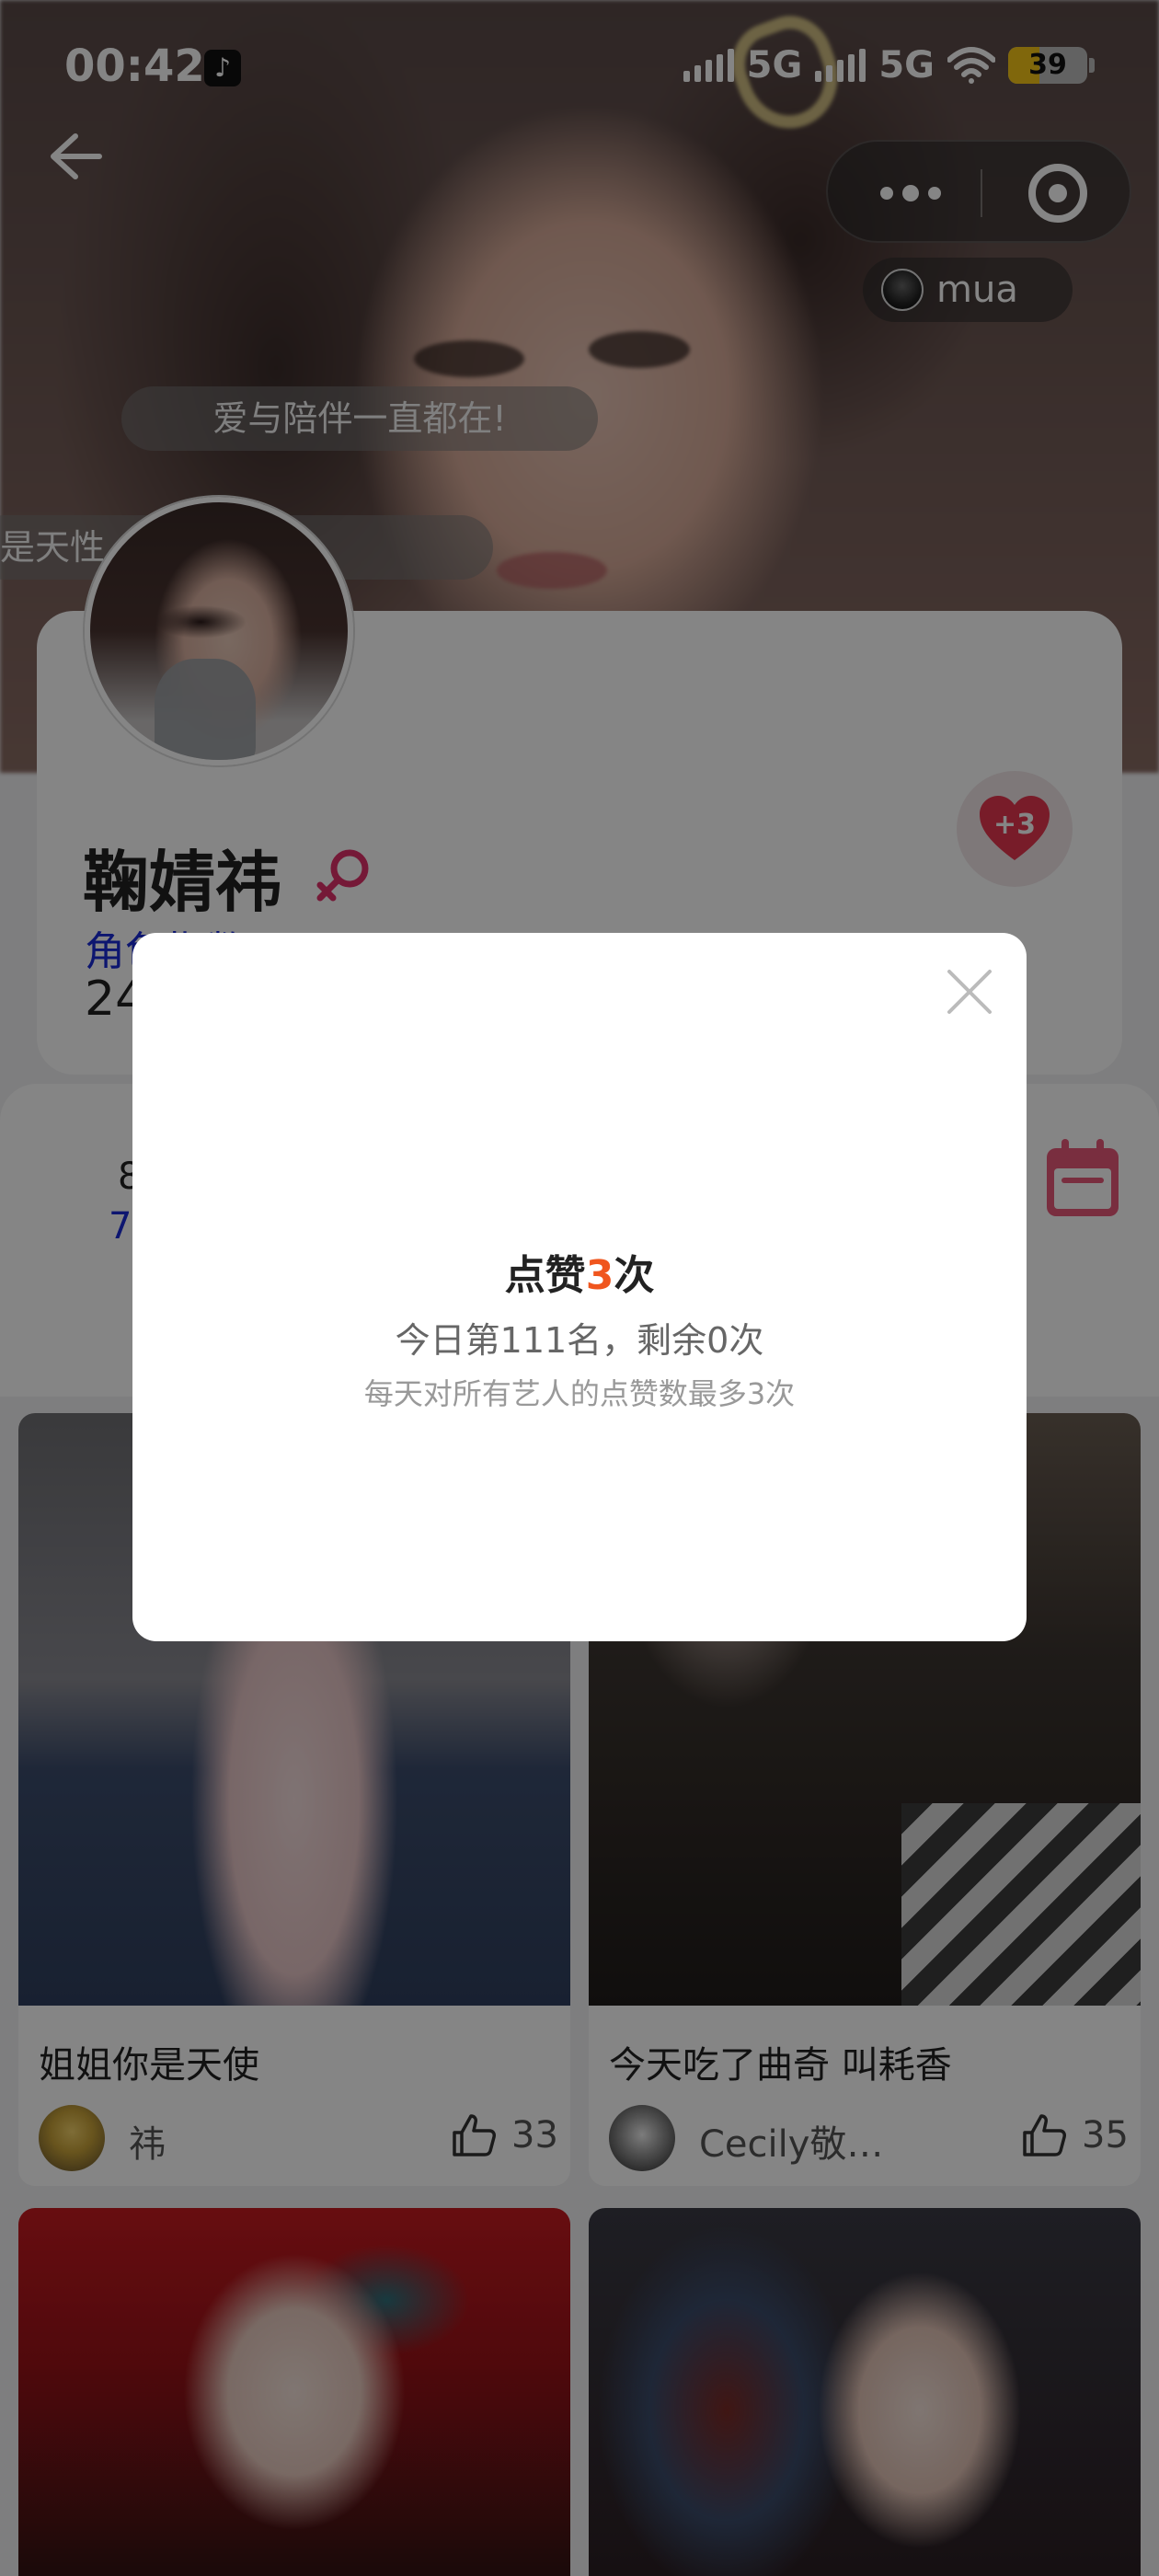 The height and width of the screenshot is (2576, 1159). What do you see at coordinates (634, 1275) in the screenshot?
I see `modal-title-suffix: 次` at bounding box center [634, 1275].